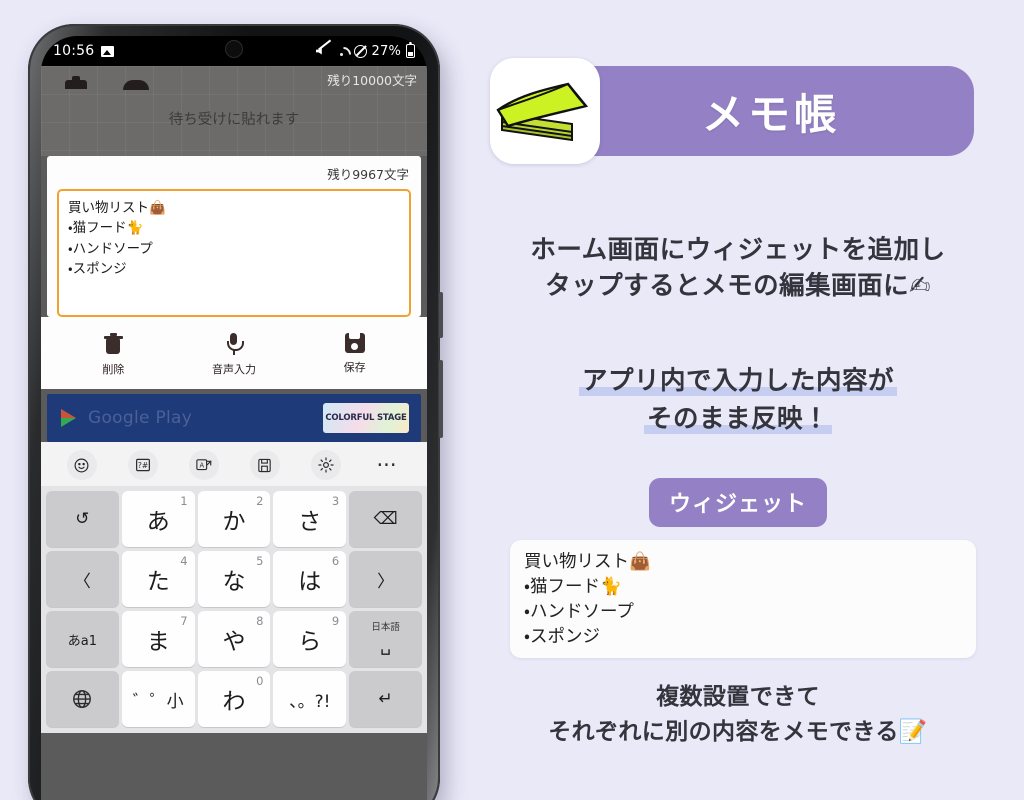 The image size is (1024, 800). Describe the element at coordinates (355, 355) in the screenshot. I see `save-button: 保存` at that location.